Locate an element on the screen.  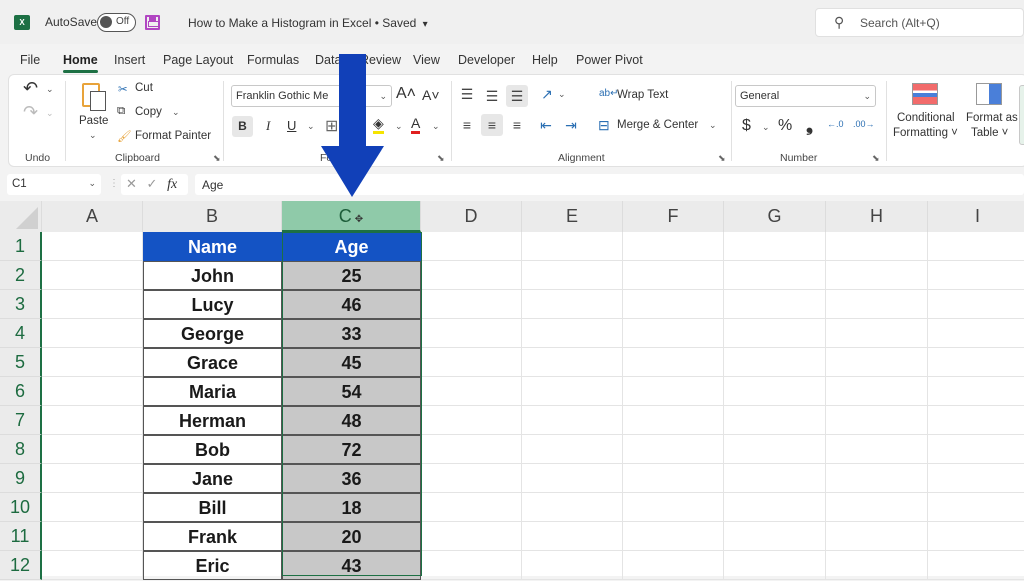
undo-chevron: ⌄ is located at coordinates (50, 89).